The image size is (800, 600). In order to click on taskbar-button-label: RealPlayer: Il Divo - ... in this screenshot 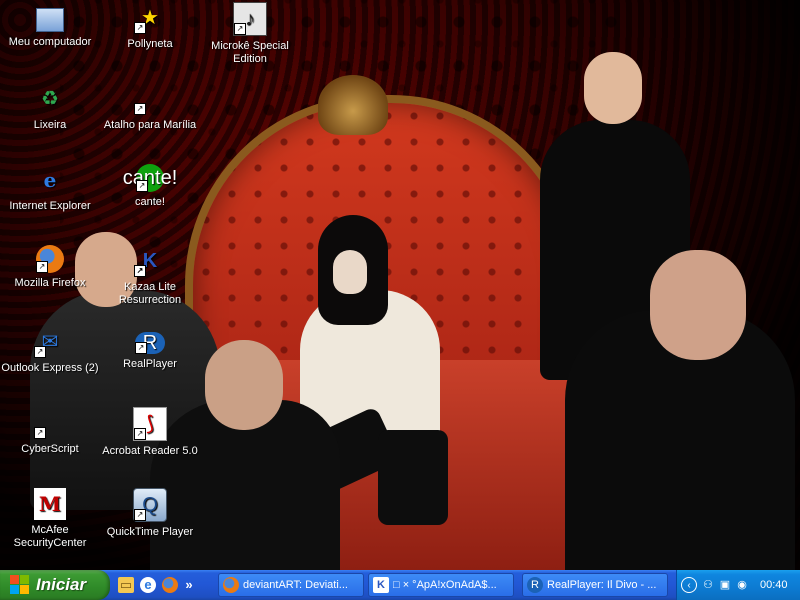, I will do `click(602, 585)`.